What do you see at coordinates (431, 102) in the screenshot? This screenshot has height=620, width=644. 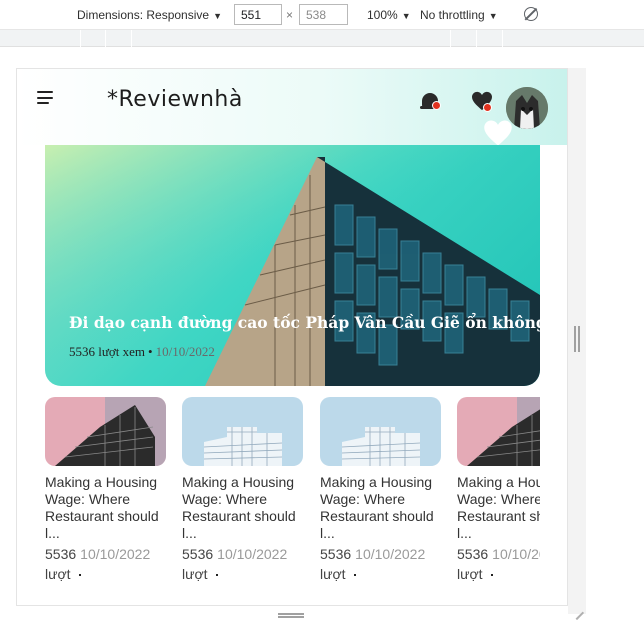 I see `bell-icon` at bounding box center [431, 102].